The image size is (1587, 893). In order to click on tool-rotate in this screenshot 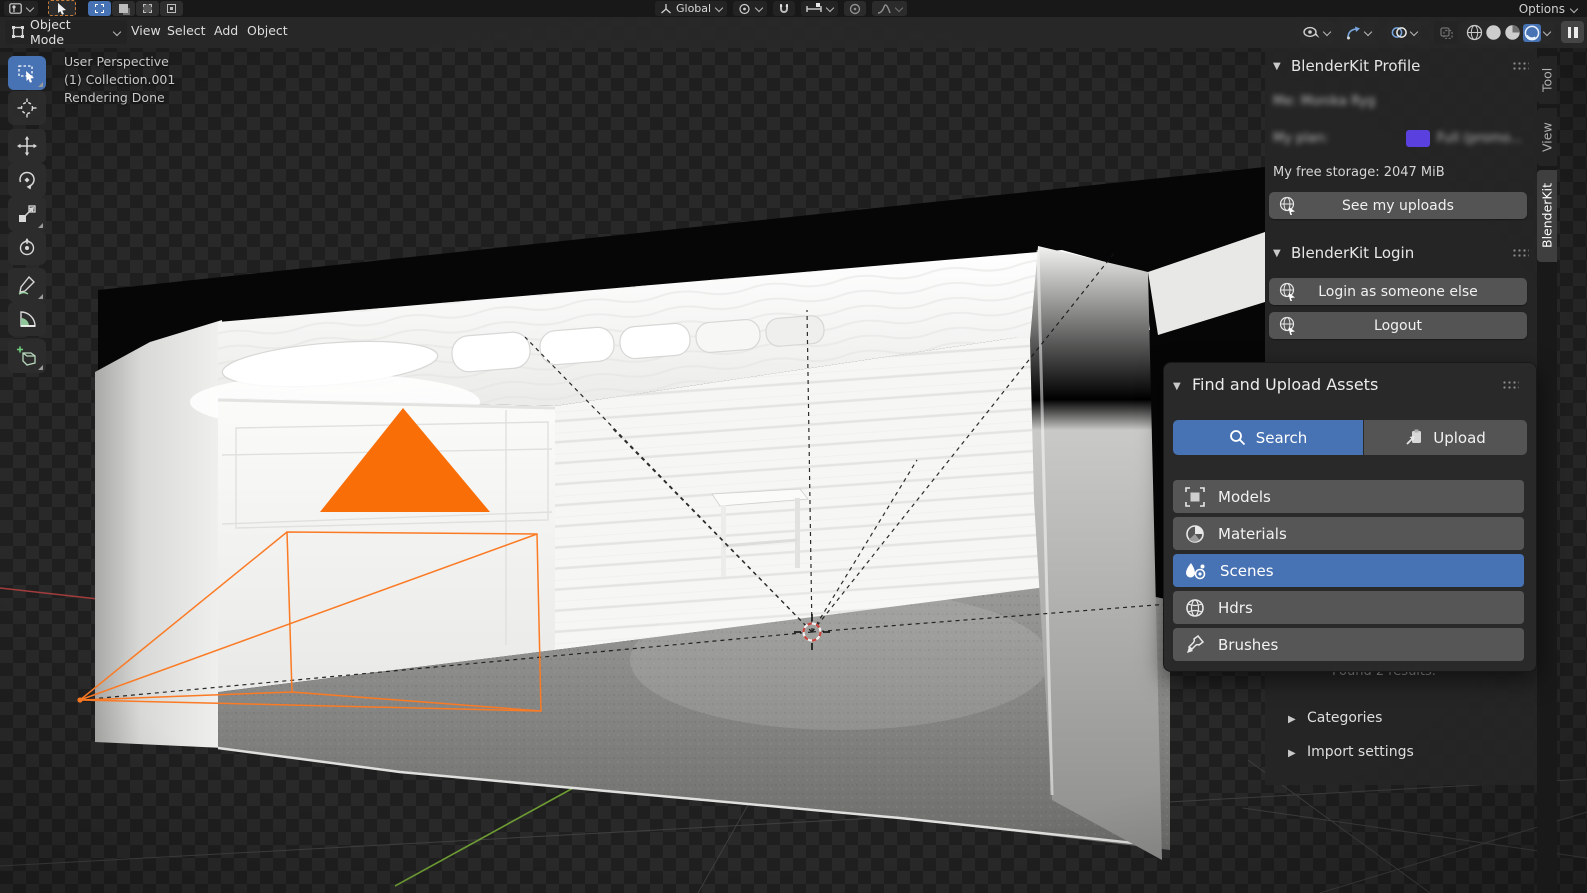, I will do `click(27, 180)`.